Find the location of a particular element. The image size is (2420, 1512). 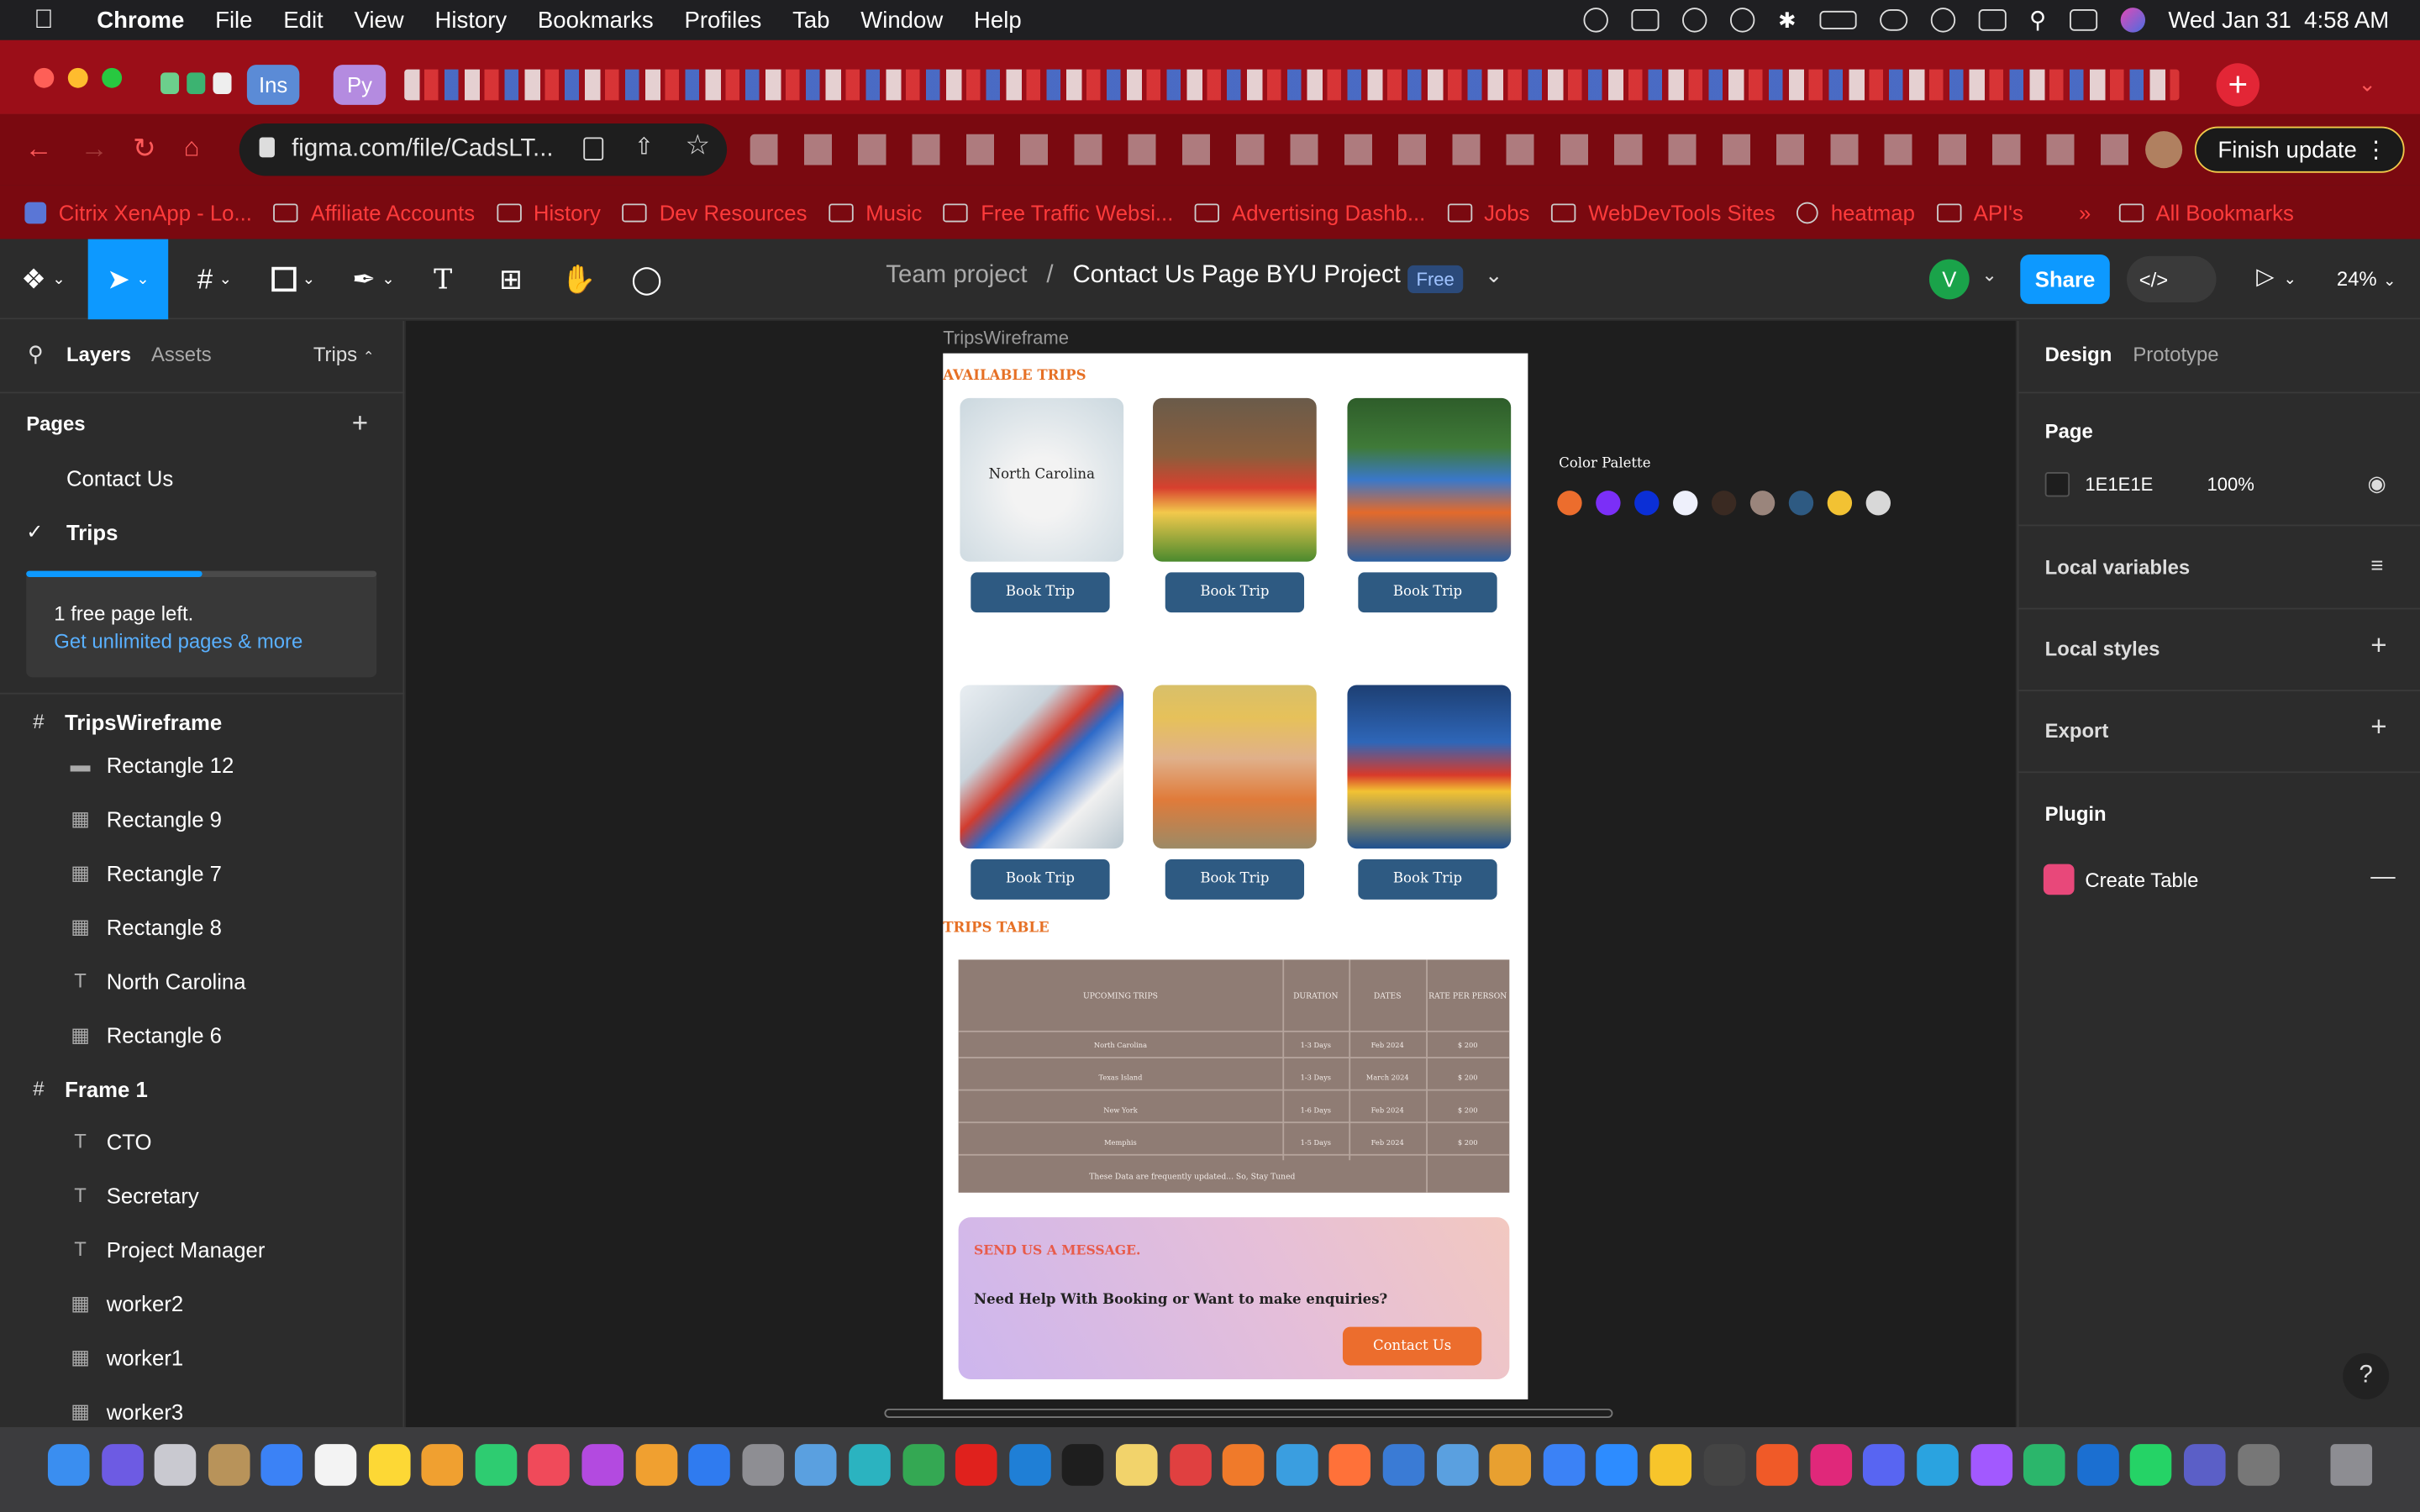

user-icon is located at coordinates (1942, 20).